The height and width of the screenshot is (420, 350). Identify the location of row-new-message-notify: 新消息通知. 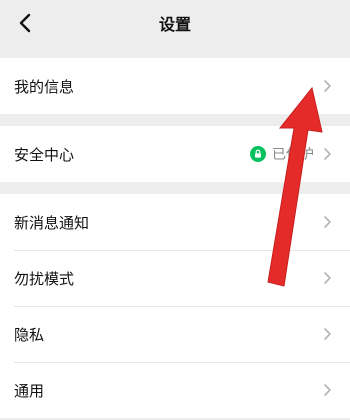
(175, 222).